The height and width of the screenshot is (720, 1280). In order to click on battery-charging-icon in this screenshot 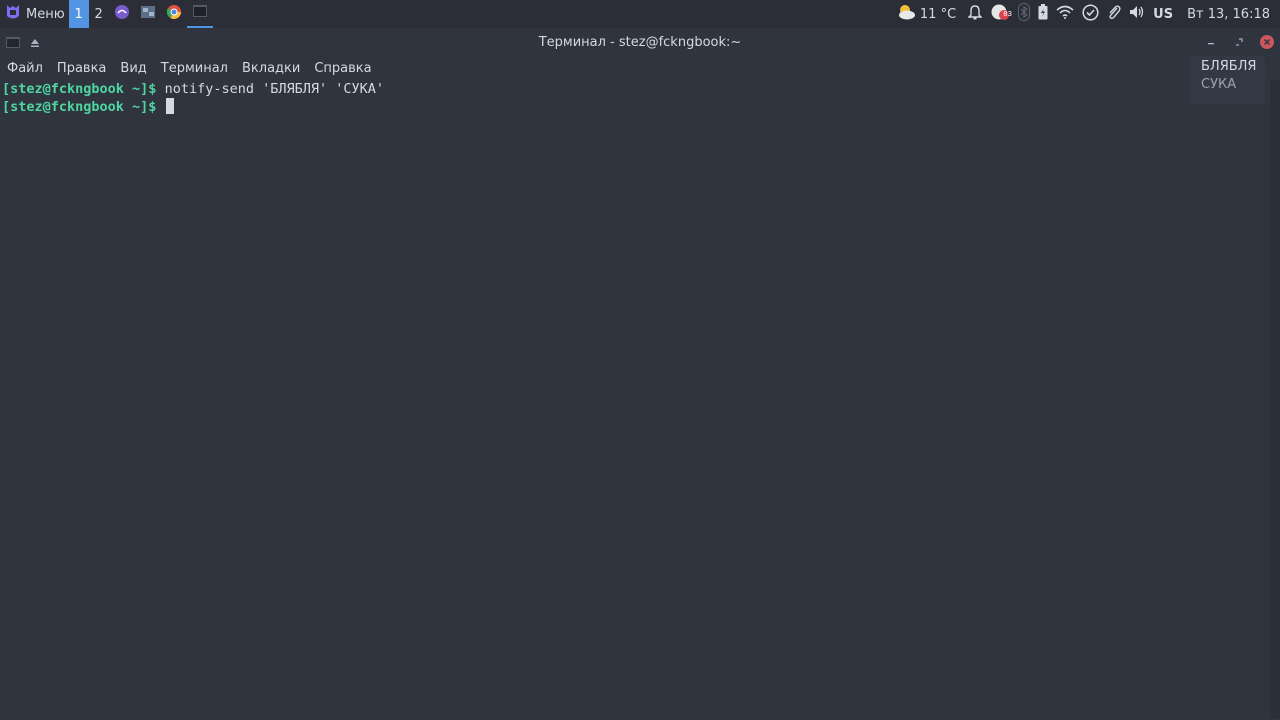, I will do `click(1043, 14)`.